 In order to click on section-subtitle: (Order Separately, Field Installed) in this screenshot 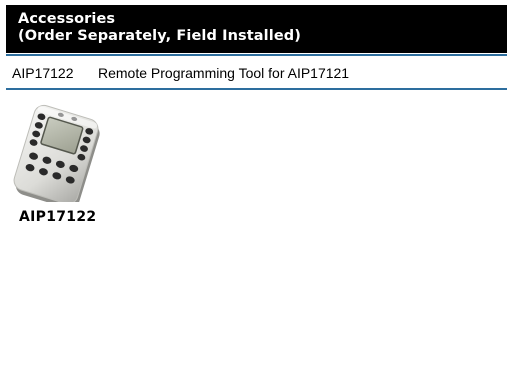, I will do `click(159, 36)`.